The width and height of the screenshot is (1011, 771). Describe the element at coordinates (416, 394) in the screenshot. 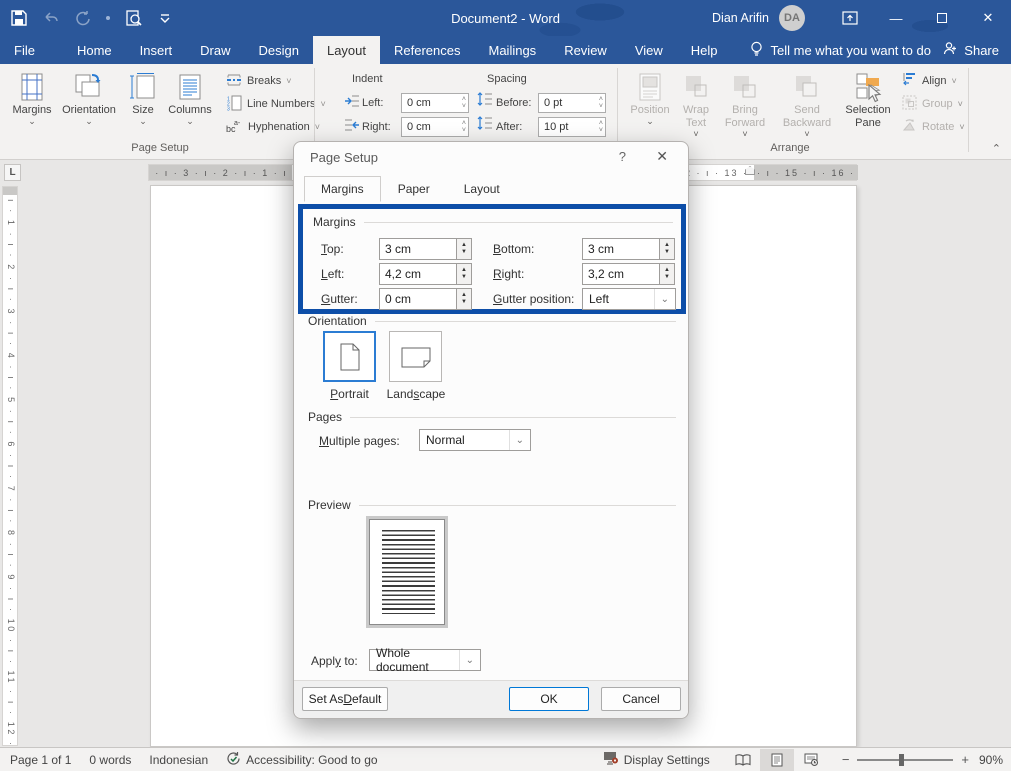

I see `landscape-label: Landscape` at that location.